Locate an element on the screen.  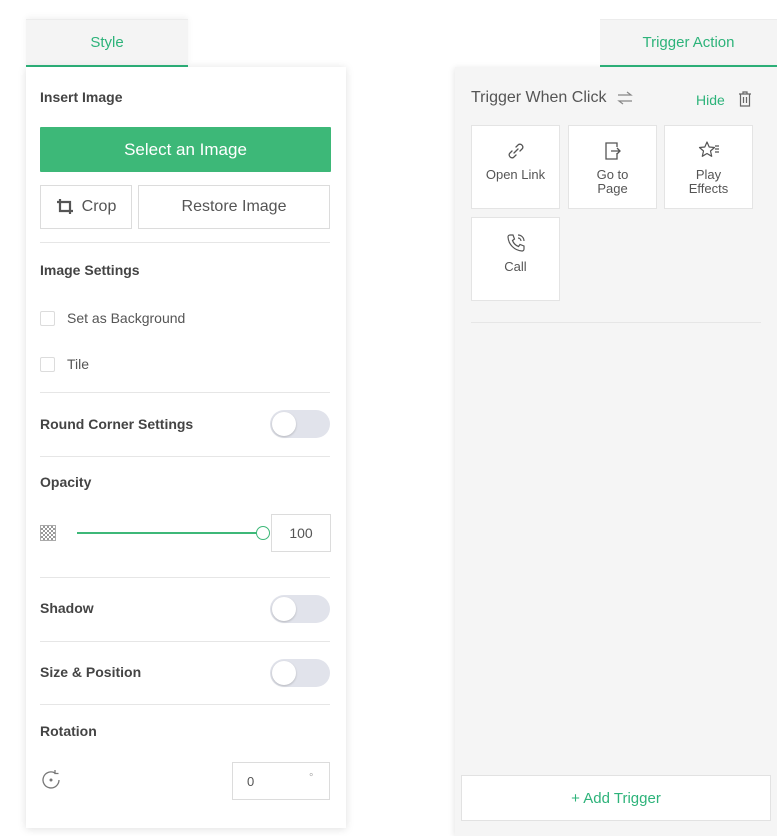
link-icon is located at coordinates (515, 151).